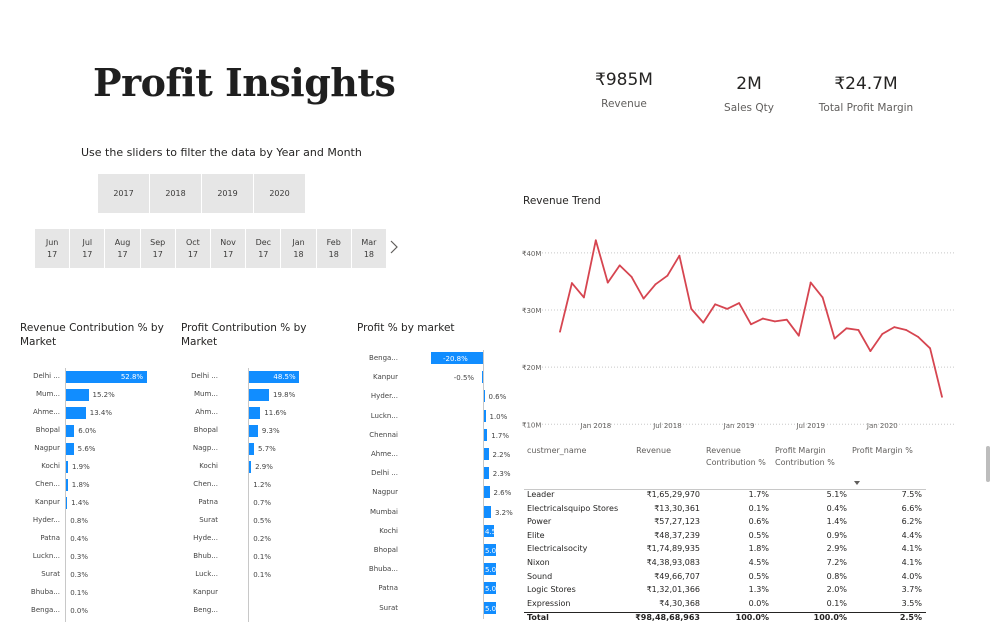  What do you see at coordinates (911, 576) in the screenshot?
I see `table-row-cell: 4.0%` at bounding box center [911, 576].